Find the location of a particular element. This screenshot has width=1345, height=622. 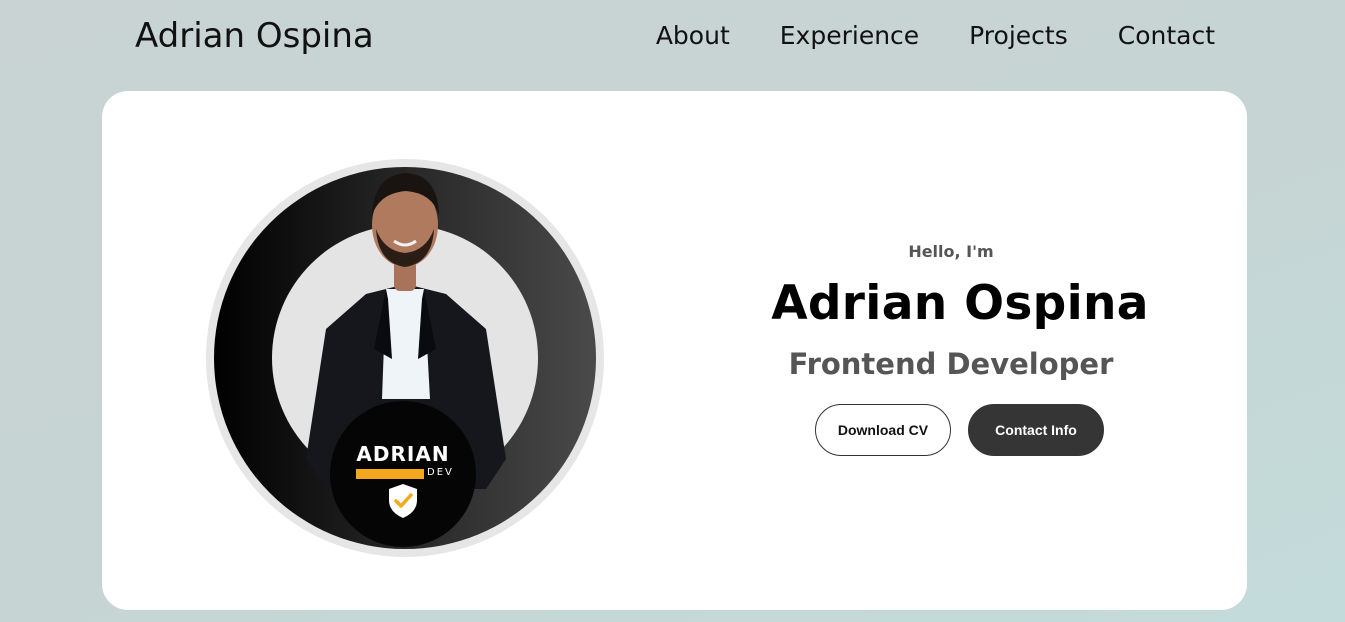

hero-role: Frontend Developer is located at coordinates (951, 364).